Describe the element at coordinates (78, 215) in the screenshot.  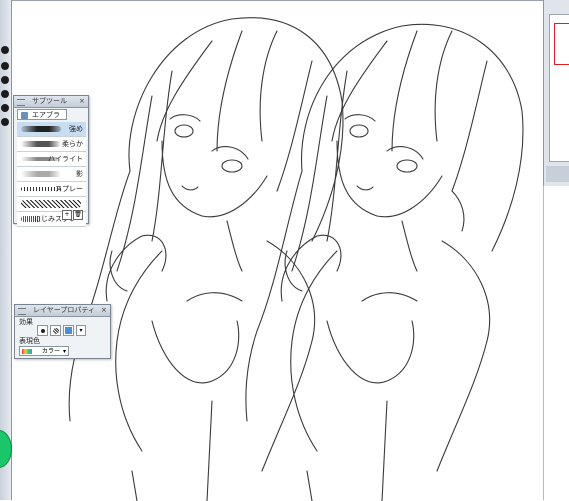
I see `delete-subtool-icon: 🗑` at that location.